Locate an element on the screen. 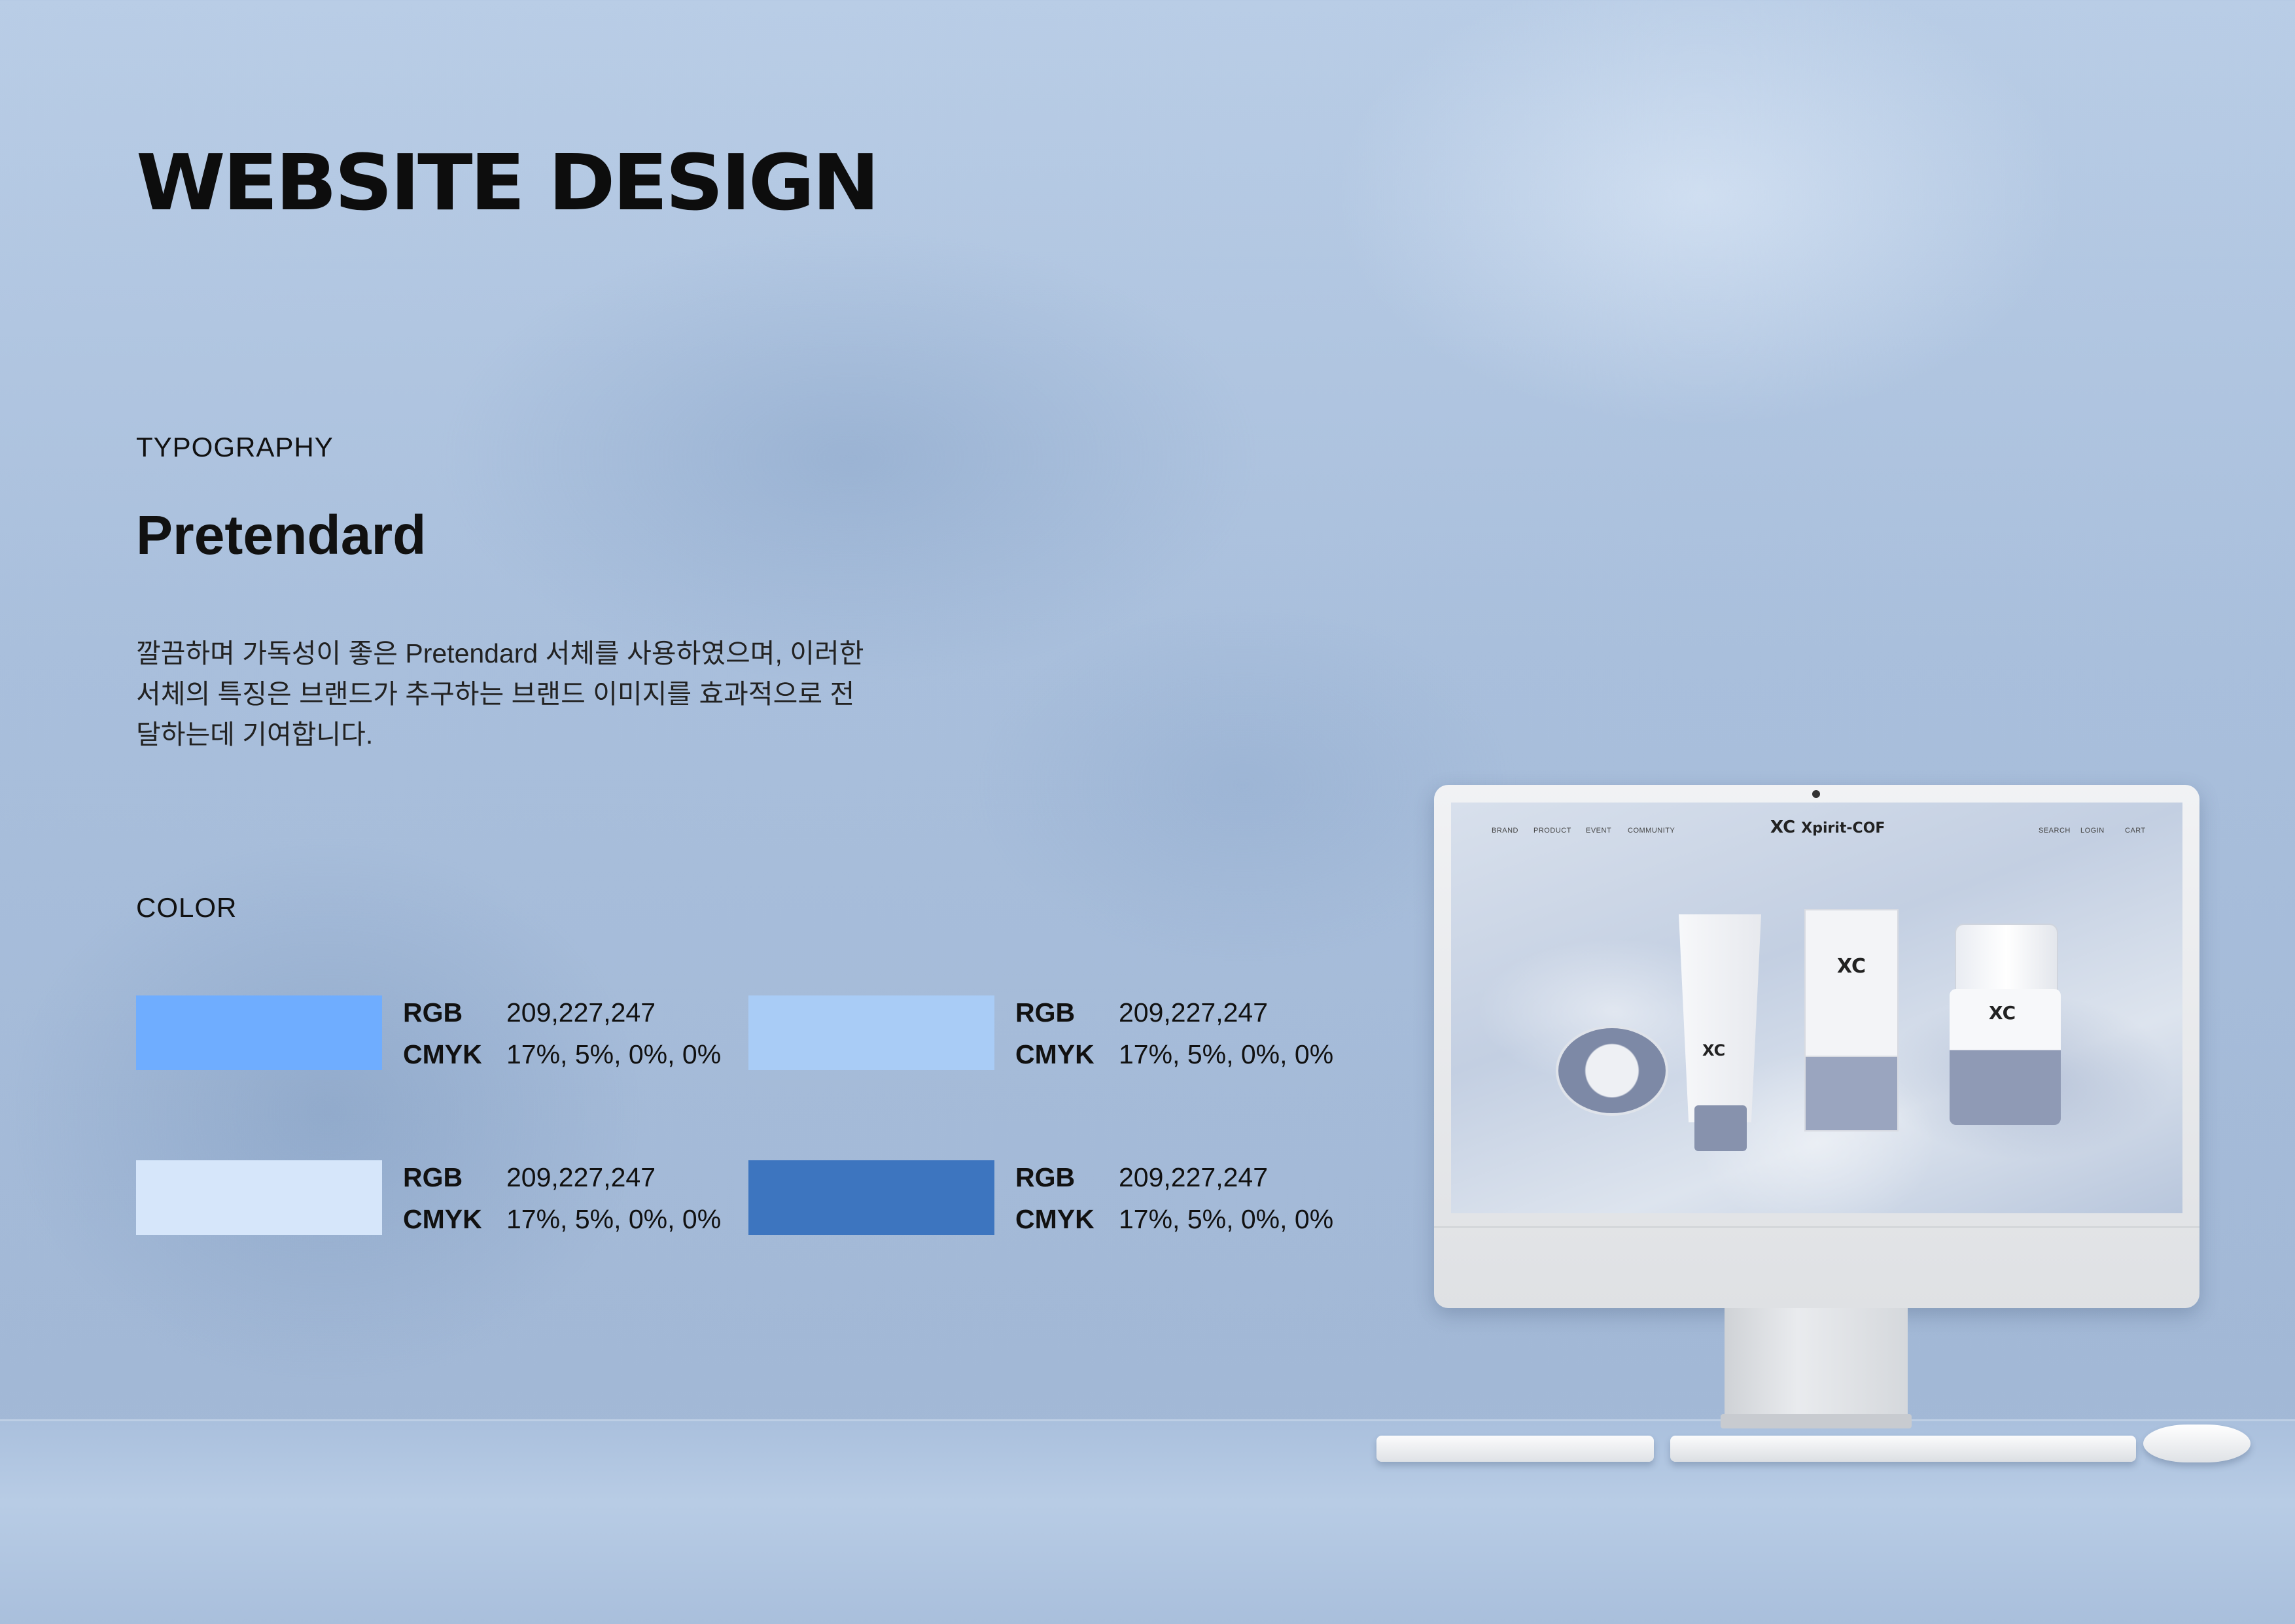 Image resolution: width=2295 pixels, height=1624 pixels. product-box-base is located at coordinates (1851, 1094).